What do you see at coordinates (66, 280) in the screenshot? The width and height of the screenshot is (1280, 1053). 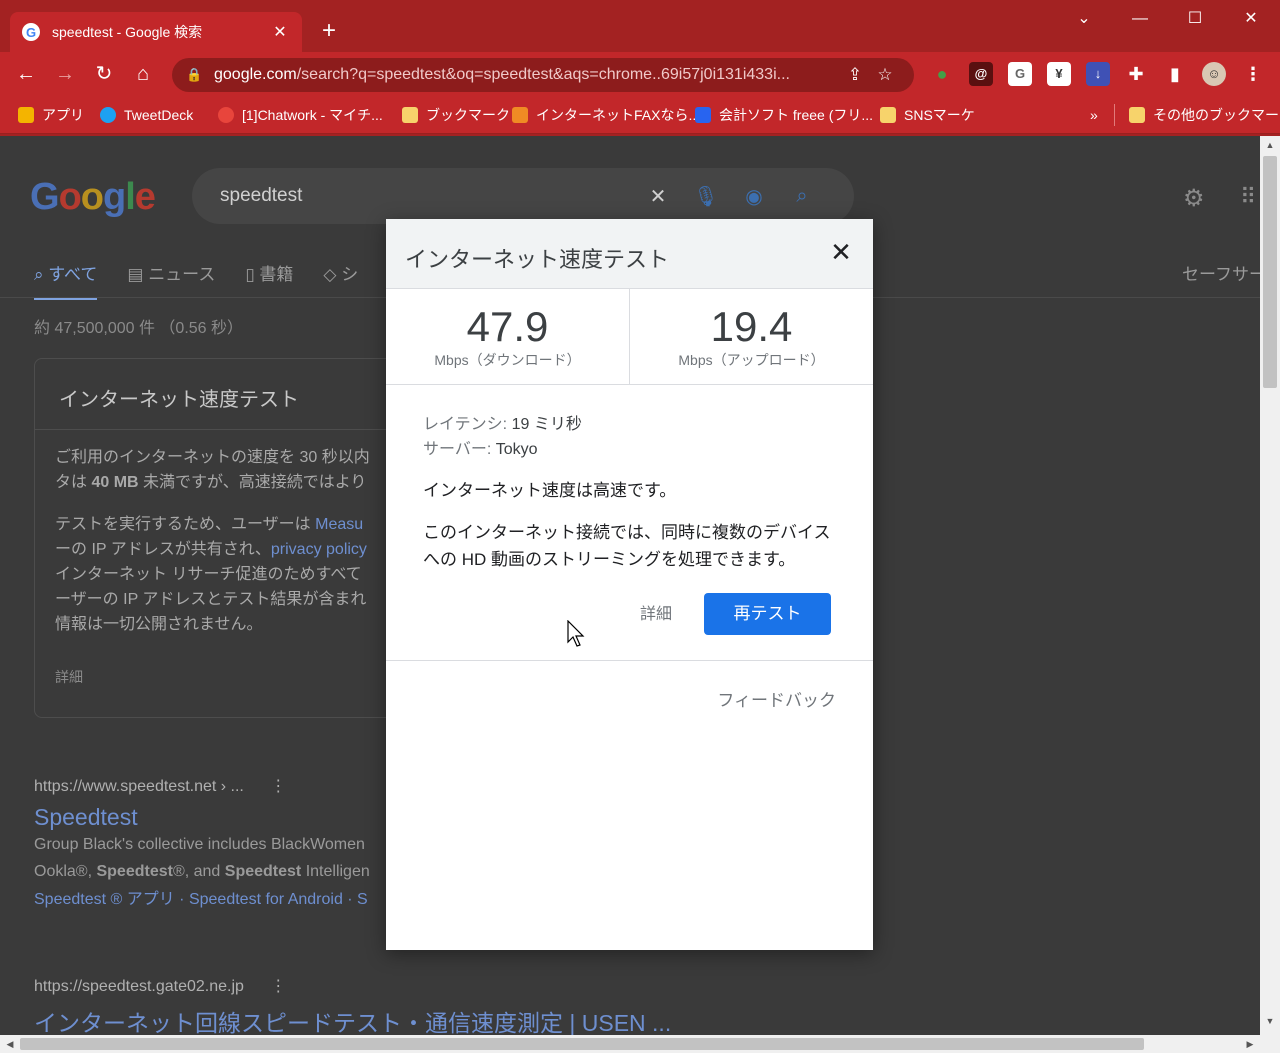 I see `tab-all: ⌕ すべて` at bounding box center [66, 280].